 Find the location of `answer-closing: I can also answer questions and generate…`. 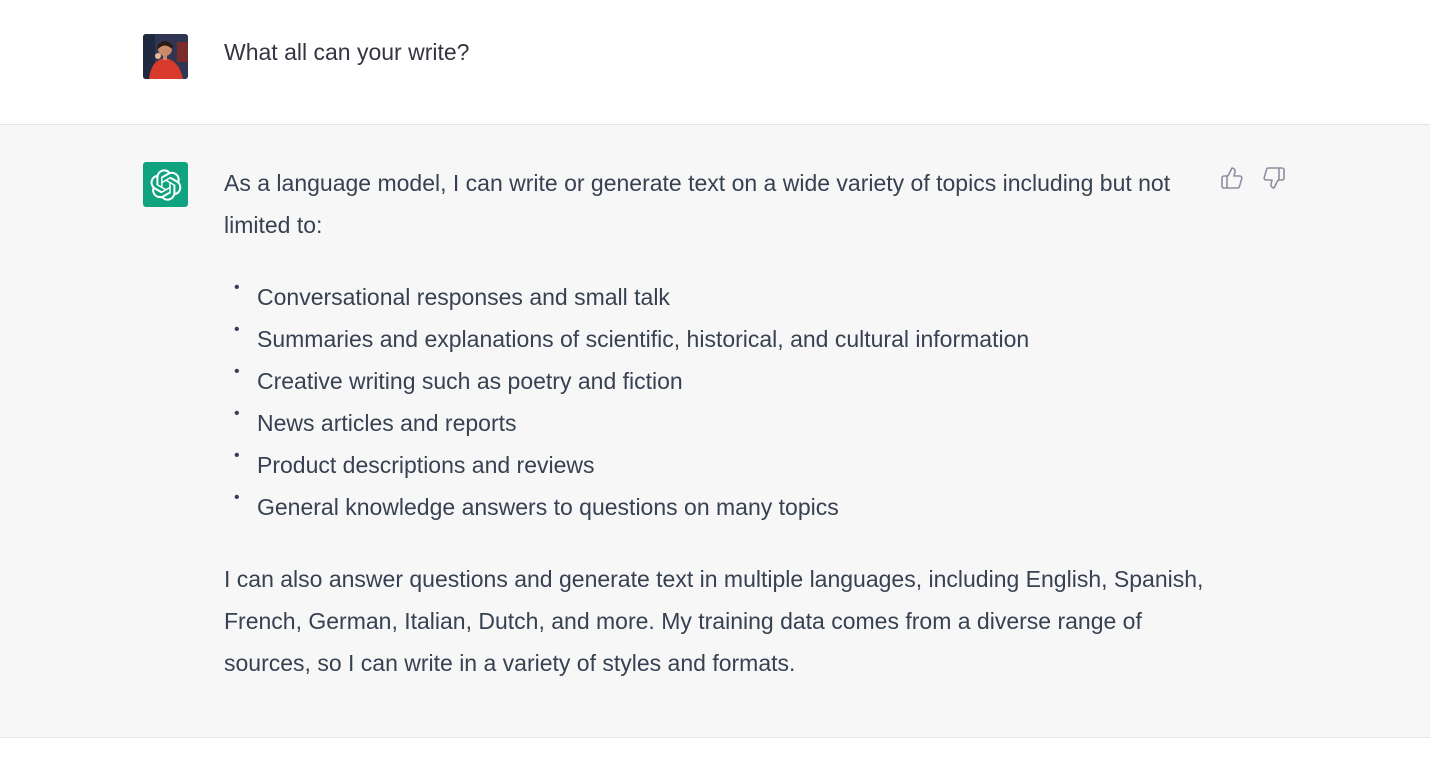

answer-closing: I can also answer questions and generate… is located at coordinates (714, 621).